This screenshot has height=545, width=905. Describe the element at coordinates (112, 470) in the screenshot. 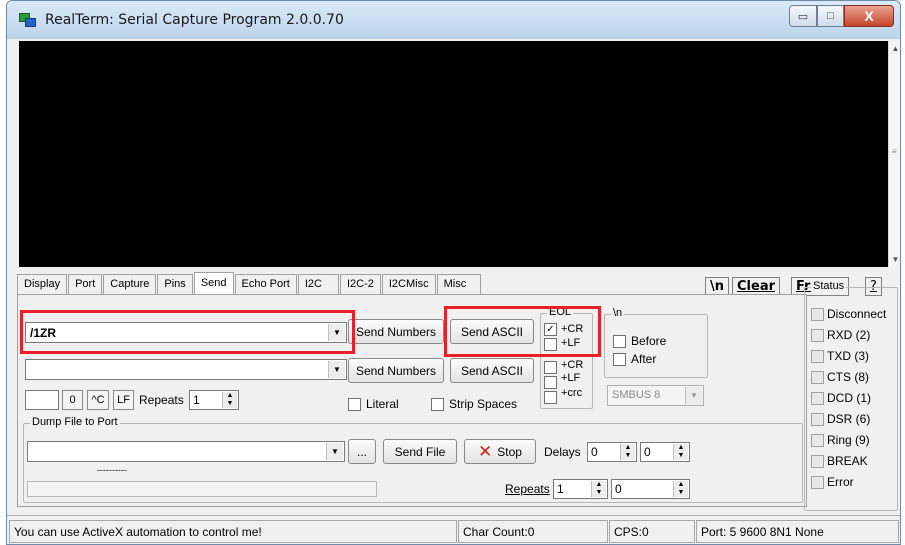

I see `dump-progress-text: ----------` at that location.